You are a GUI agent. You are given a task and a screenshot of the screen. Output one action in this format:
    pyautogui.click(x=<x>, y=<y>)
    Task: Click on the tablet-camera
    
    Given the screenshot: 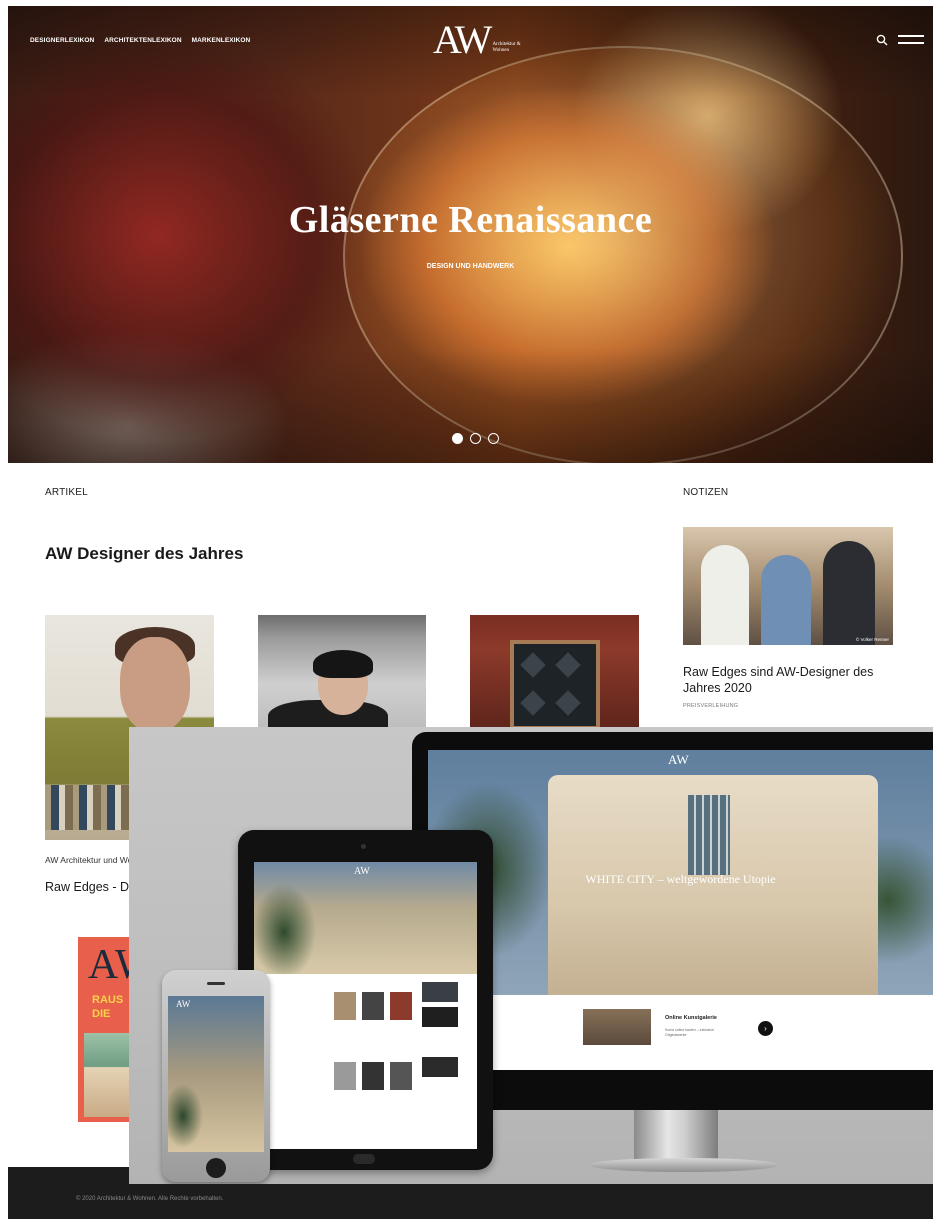 What is the action you would take?
    pyautogui.click(x=363, y=846)
    